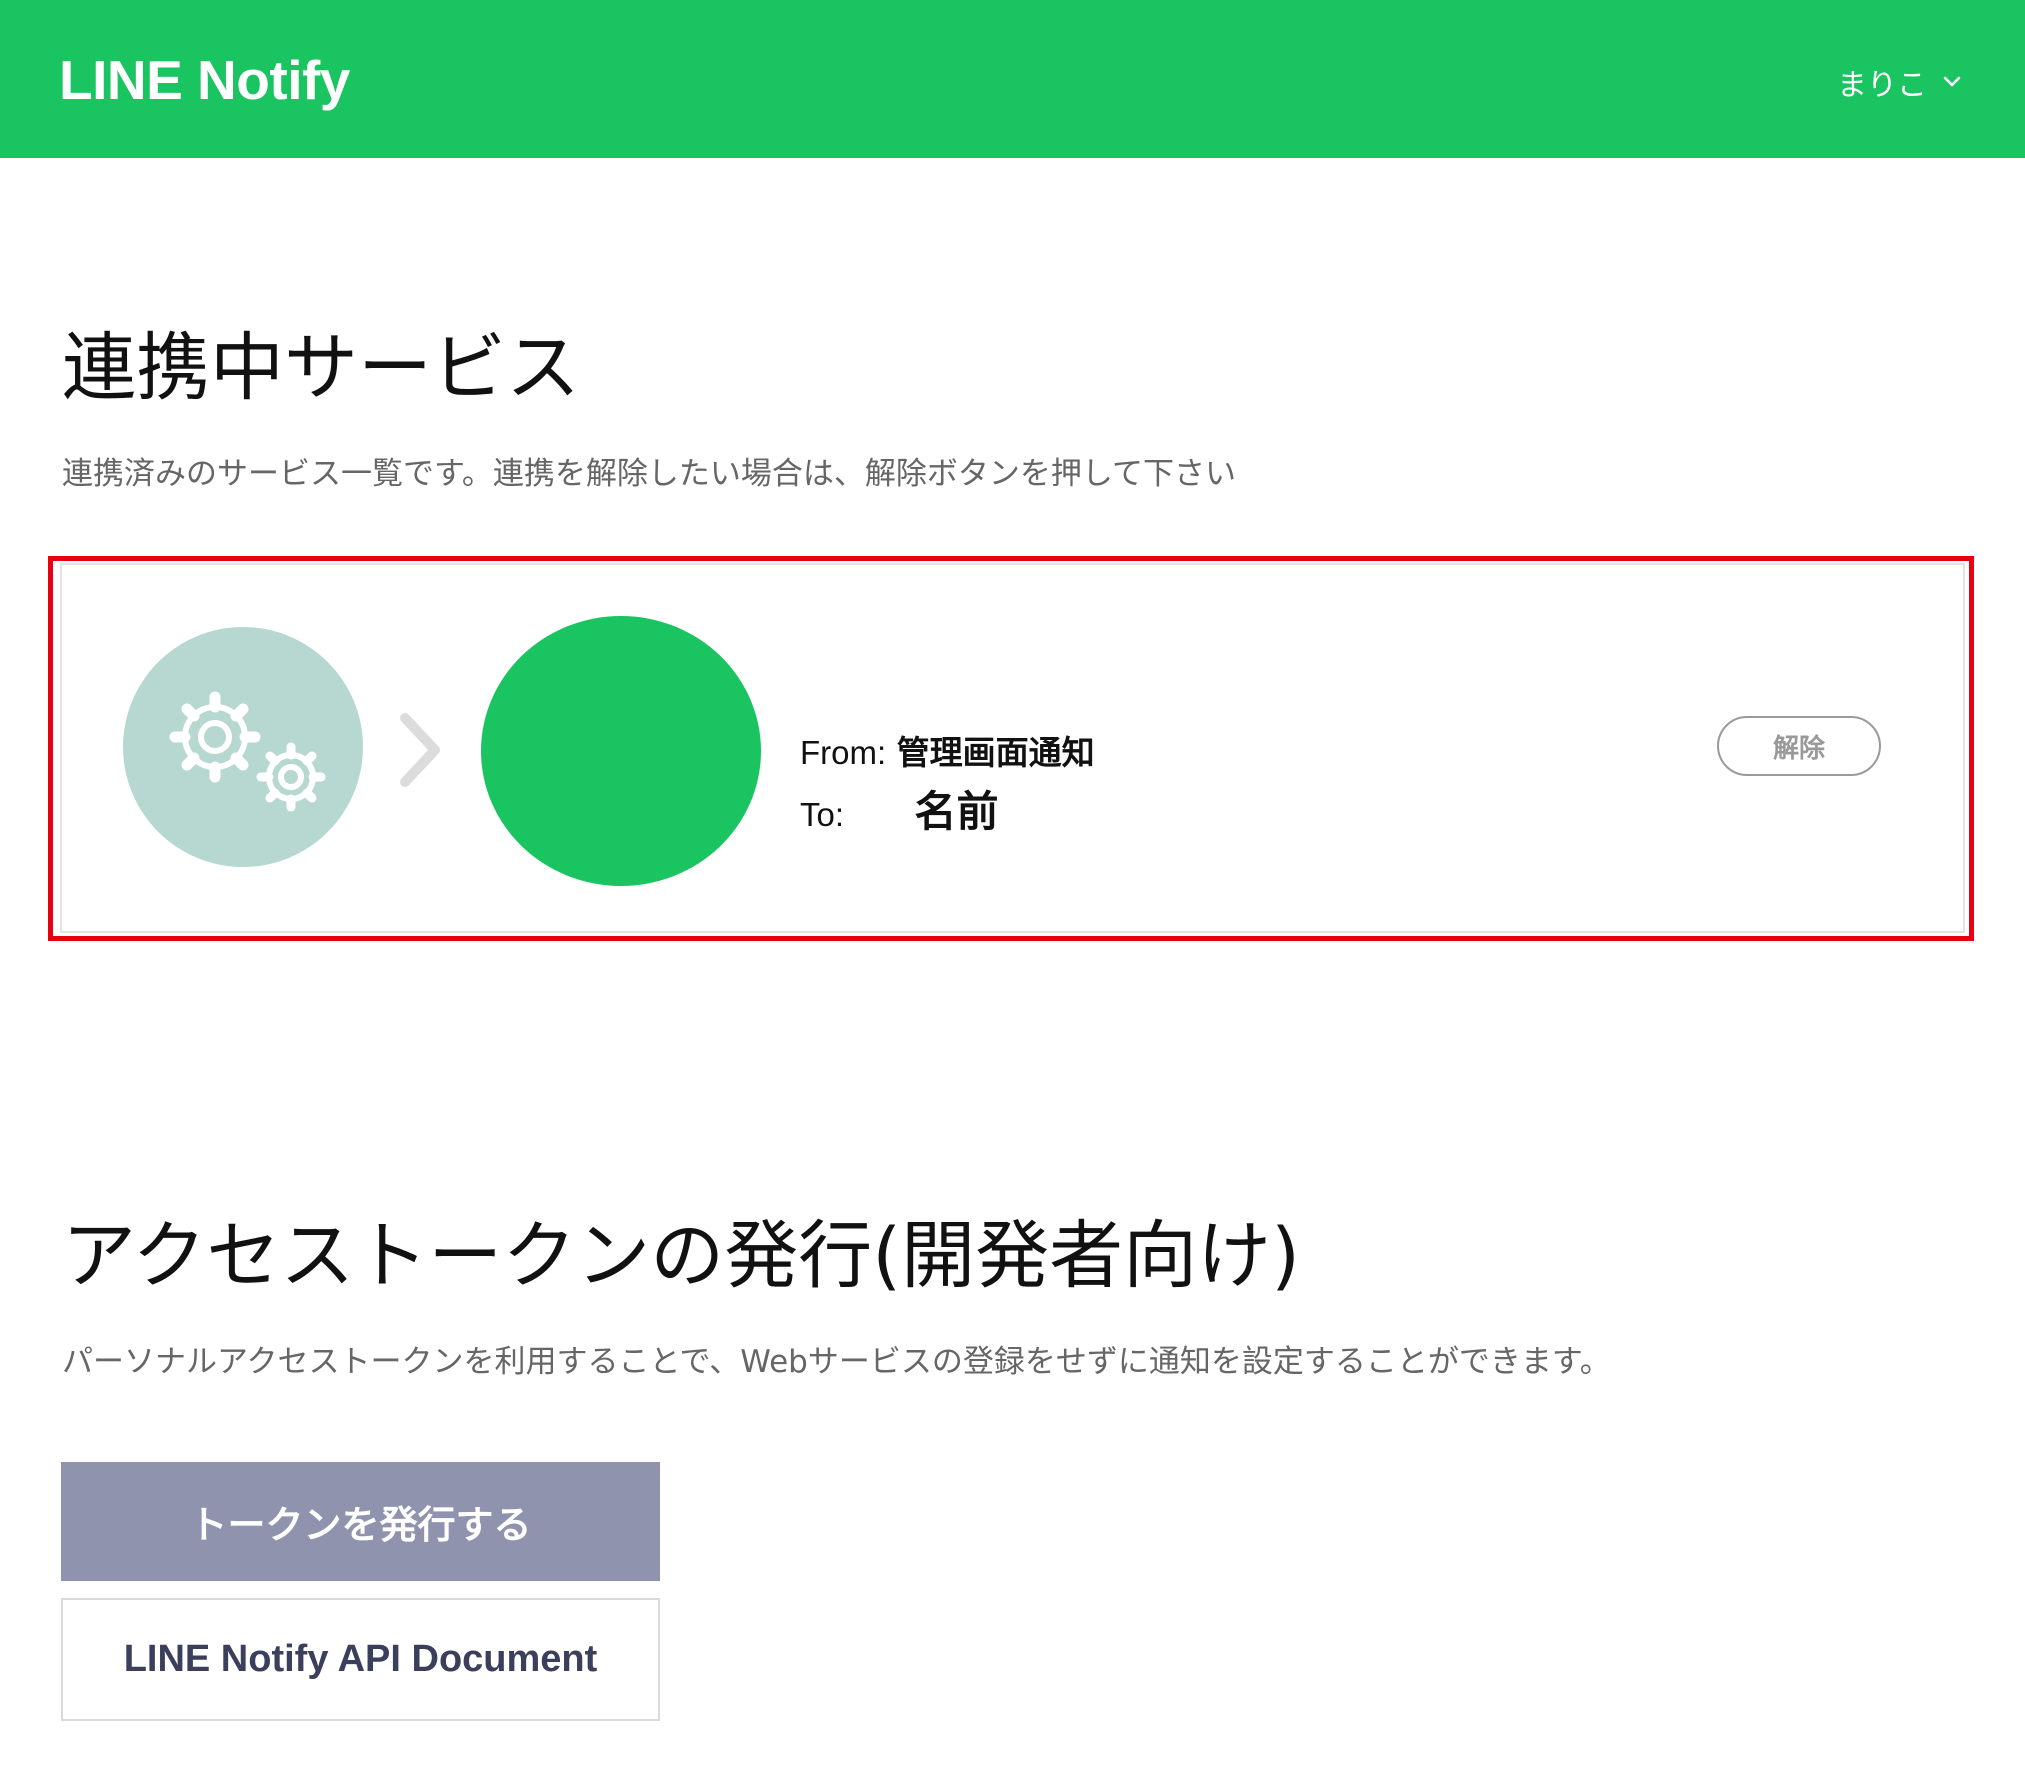  What do you see at coordinates (621, 751) in the screenshot?
I see `target-avatar` at bounding box center [621, 751].